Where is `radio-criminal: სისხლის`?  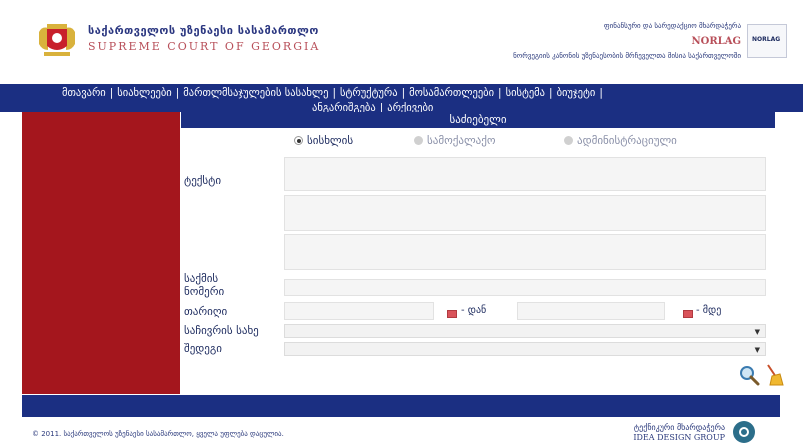
radio-criminal: სისხლის is located at coordinates (323, 140).